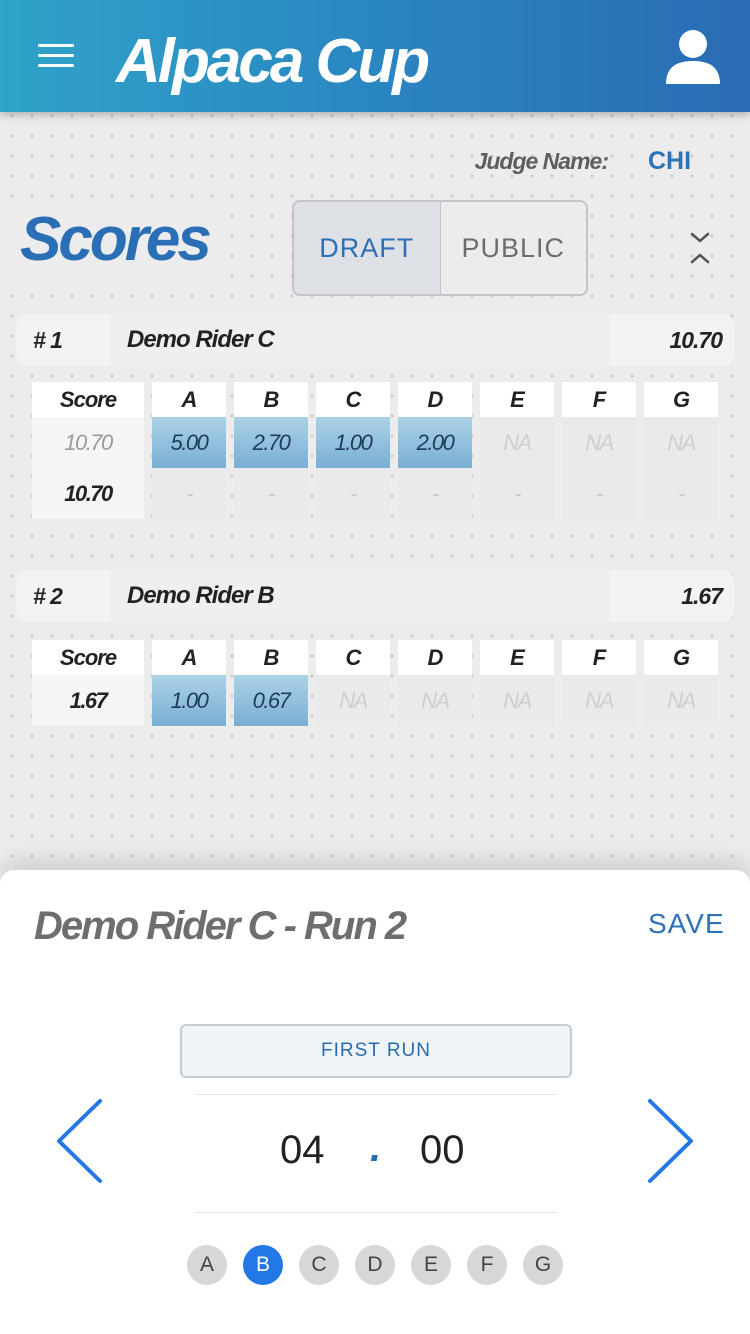  I want to click on judge-name-value: CHI, so click(669, 161).